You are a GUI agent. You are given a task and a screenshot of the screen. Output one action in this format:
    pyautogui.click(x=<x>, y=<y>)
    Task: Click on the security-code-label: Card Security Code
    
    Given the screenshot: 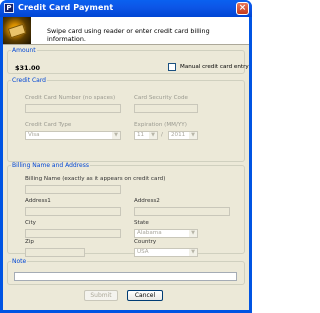 What is the action you would take?
    pyautogui.click(x=161, y=98)
    